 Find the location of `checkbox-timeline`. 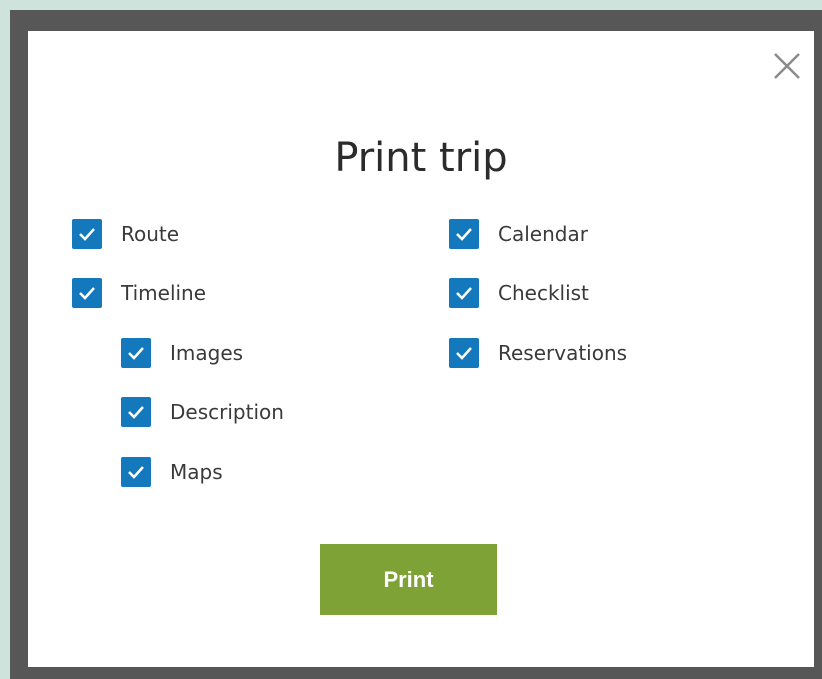

checkbox-timeline is located at coordinates (87, 293).